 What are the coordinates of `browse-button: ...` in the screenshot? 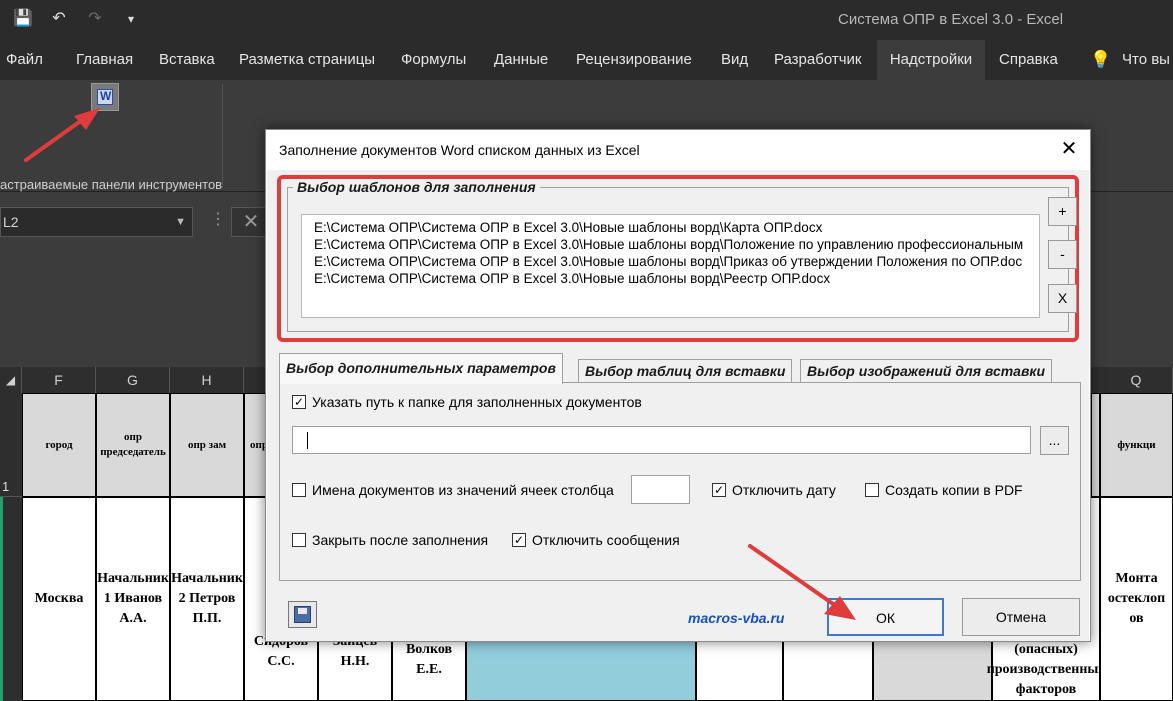 It's located at (1054, 440).